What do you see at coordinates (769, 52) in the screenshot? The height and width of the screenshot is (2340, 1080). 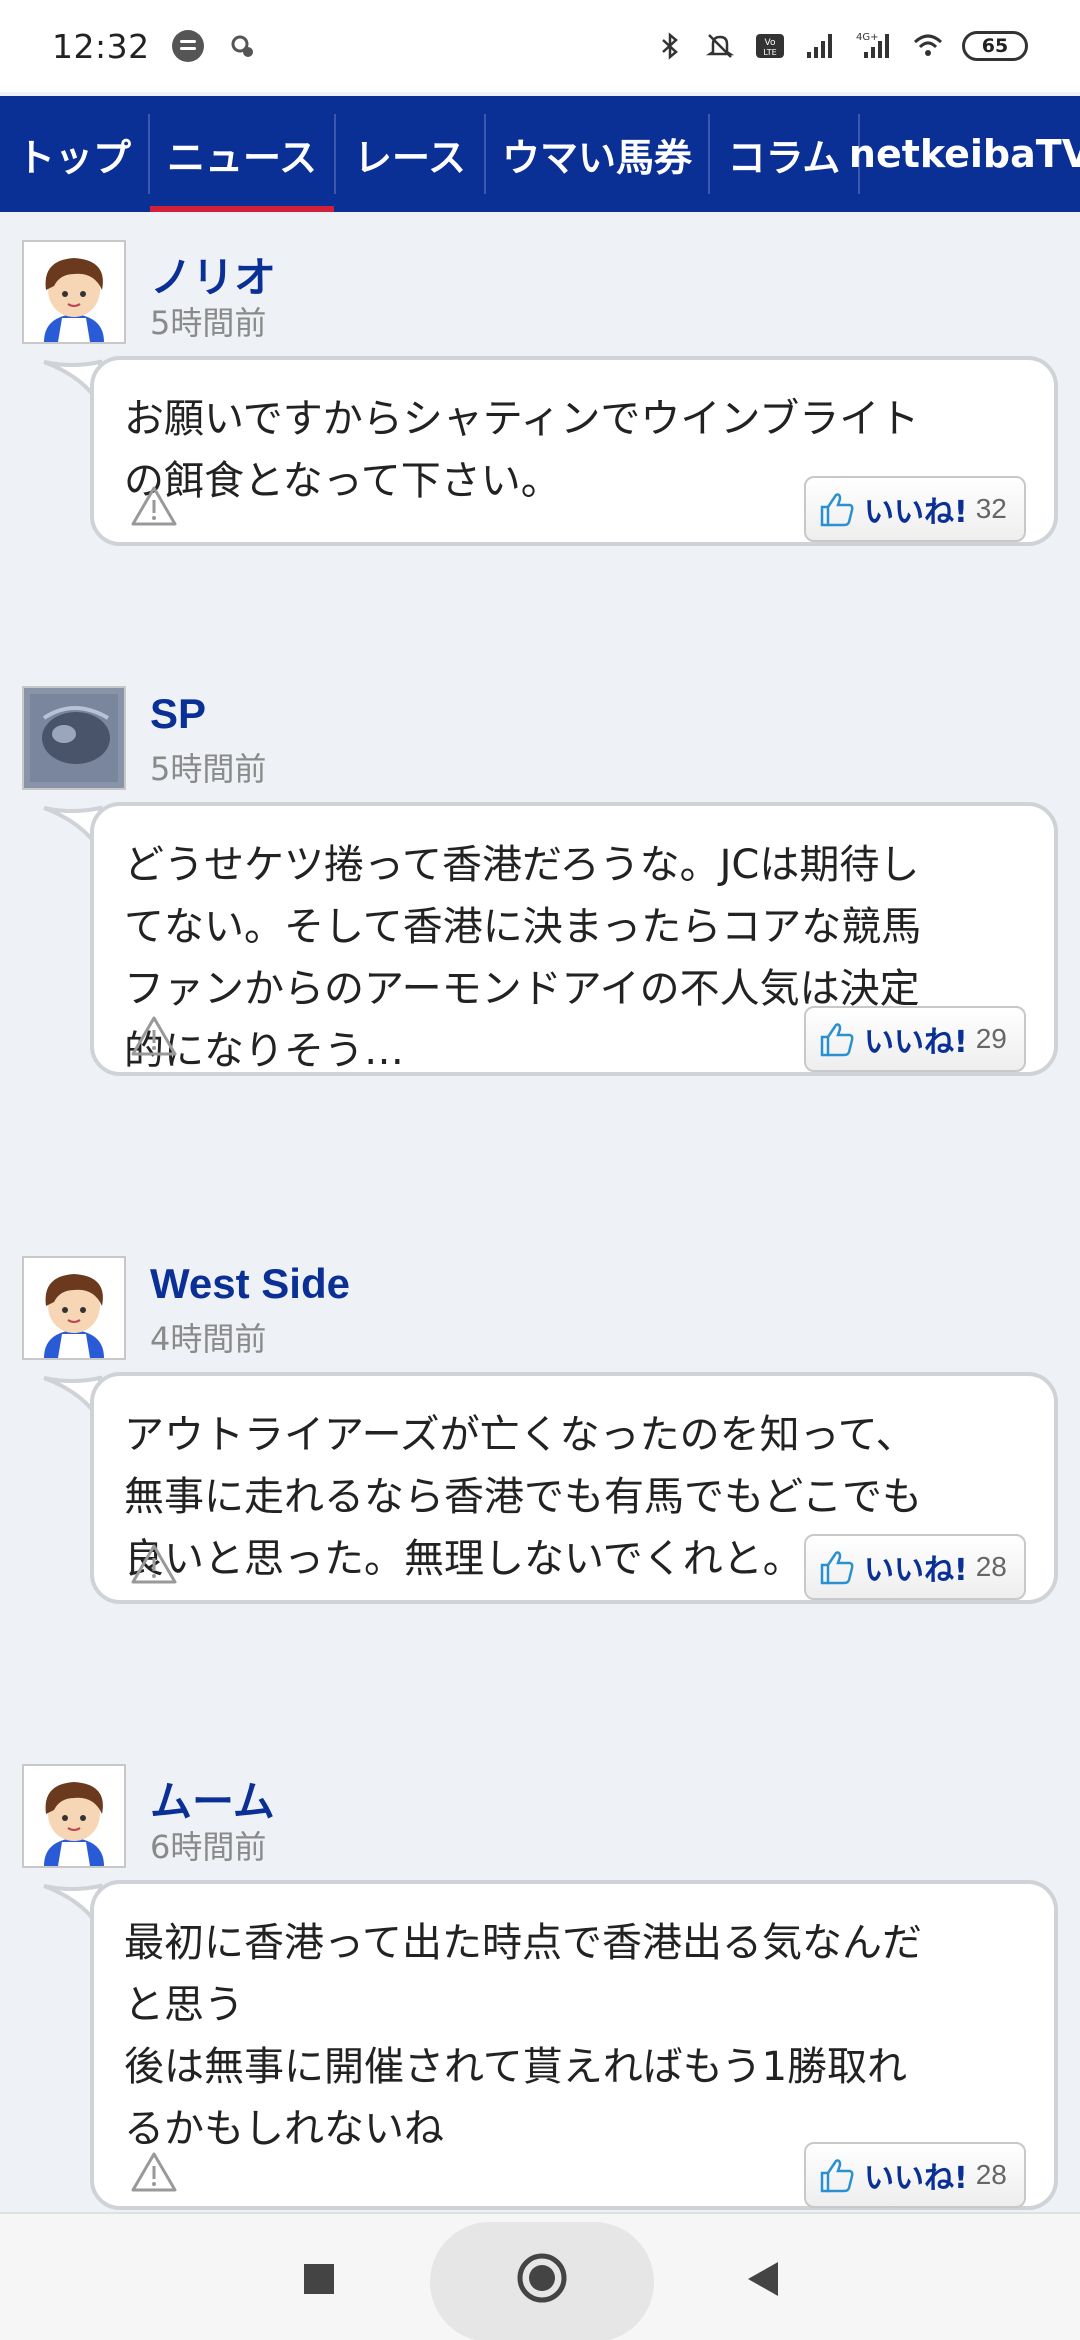 I see `svg-text: LTE` at bounding box center [769, 52].